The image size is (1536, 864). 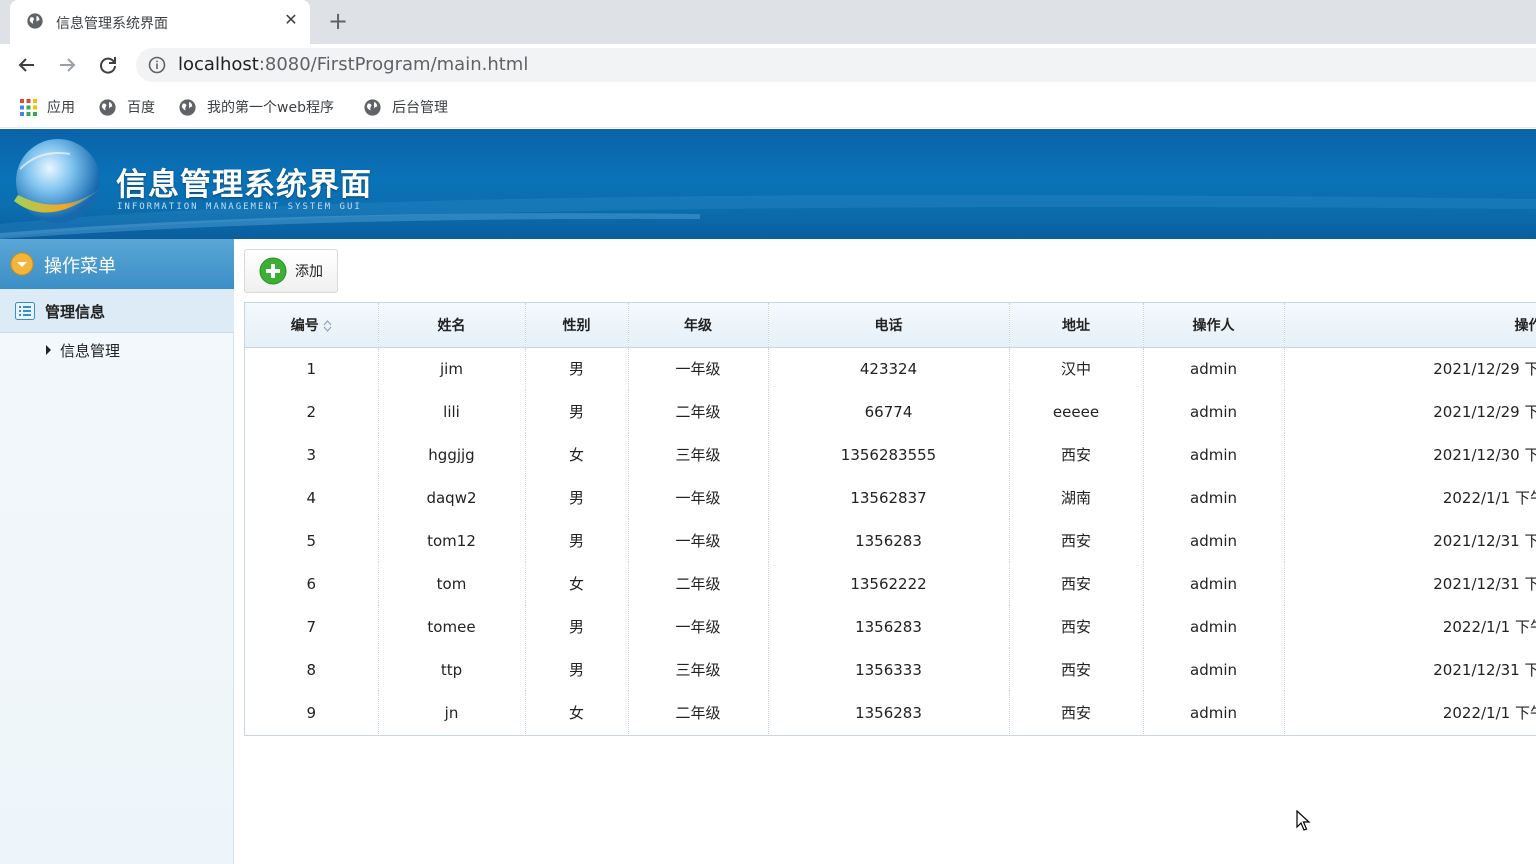 I want to click on table-row: 2lili男二年级66774eeeeeadmin2021/12/29 下午, so click(x=890, y=411).